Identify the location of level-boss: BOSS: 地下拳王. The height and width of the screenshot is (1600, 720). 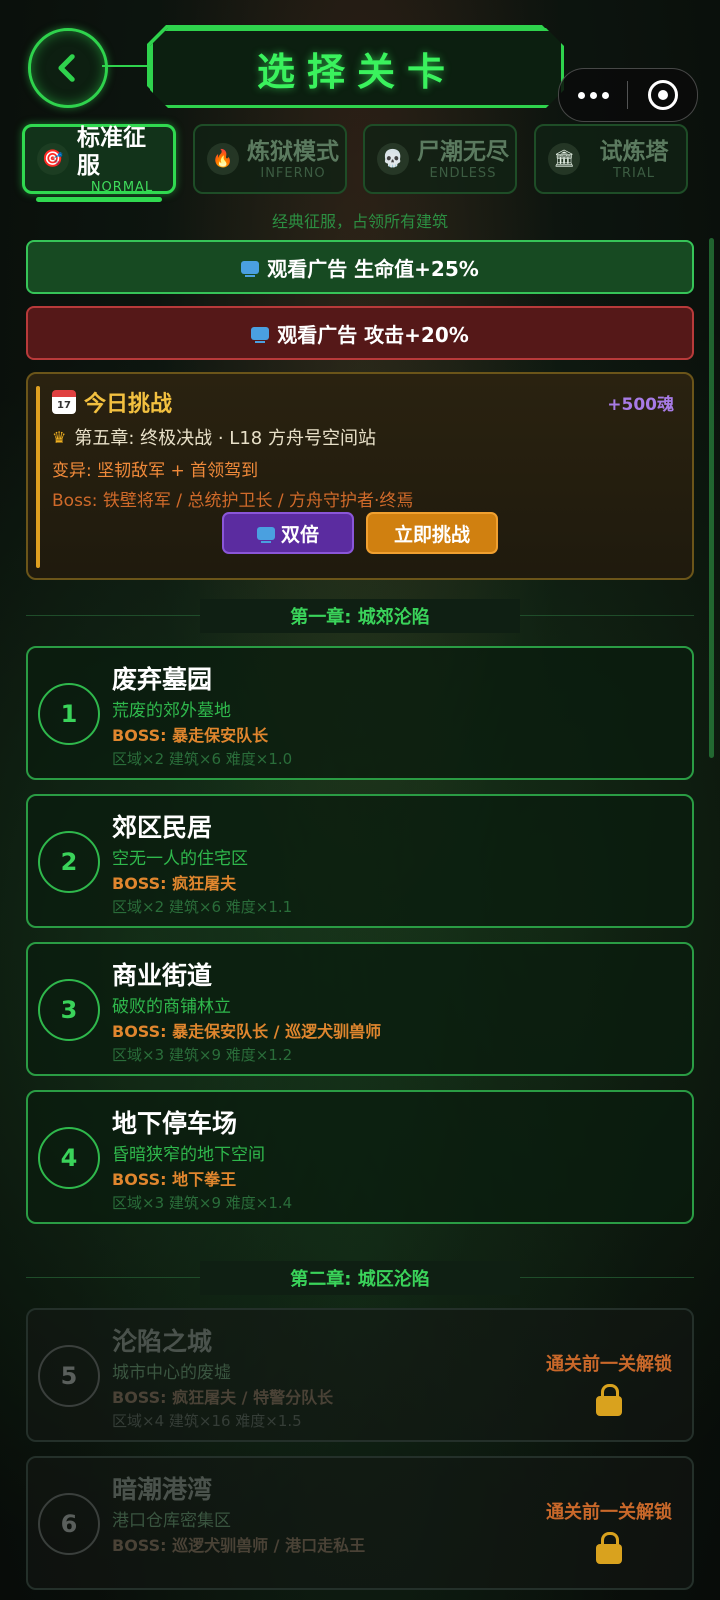
(174, 1179).